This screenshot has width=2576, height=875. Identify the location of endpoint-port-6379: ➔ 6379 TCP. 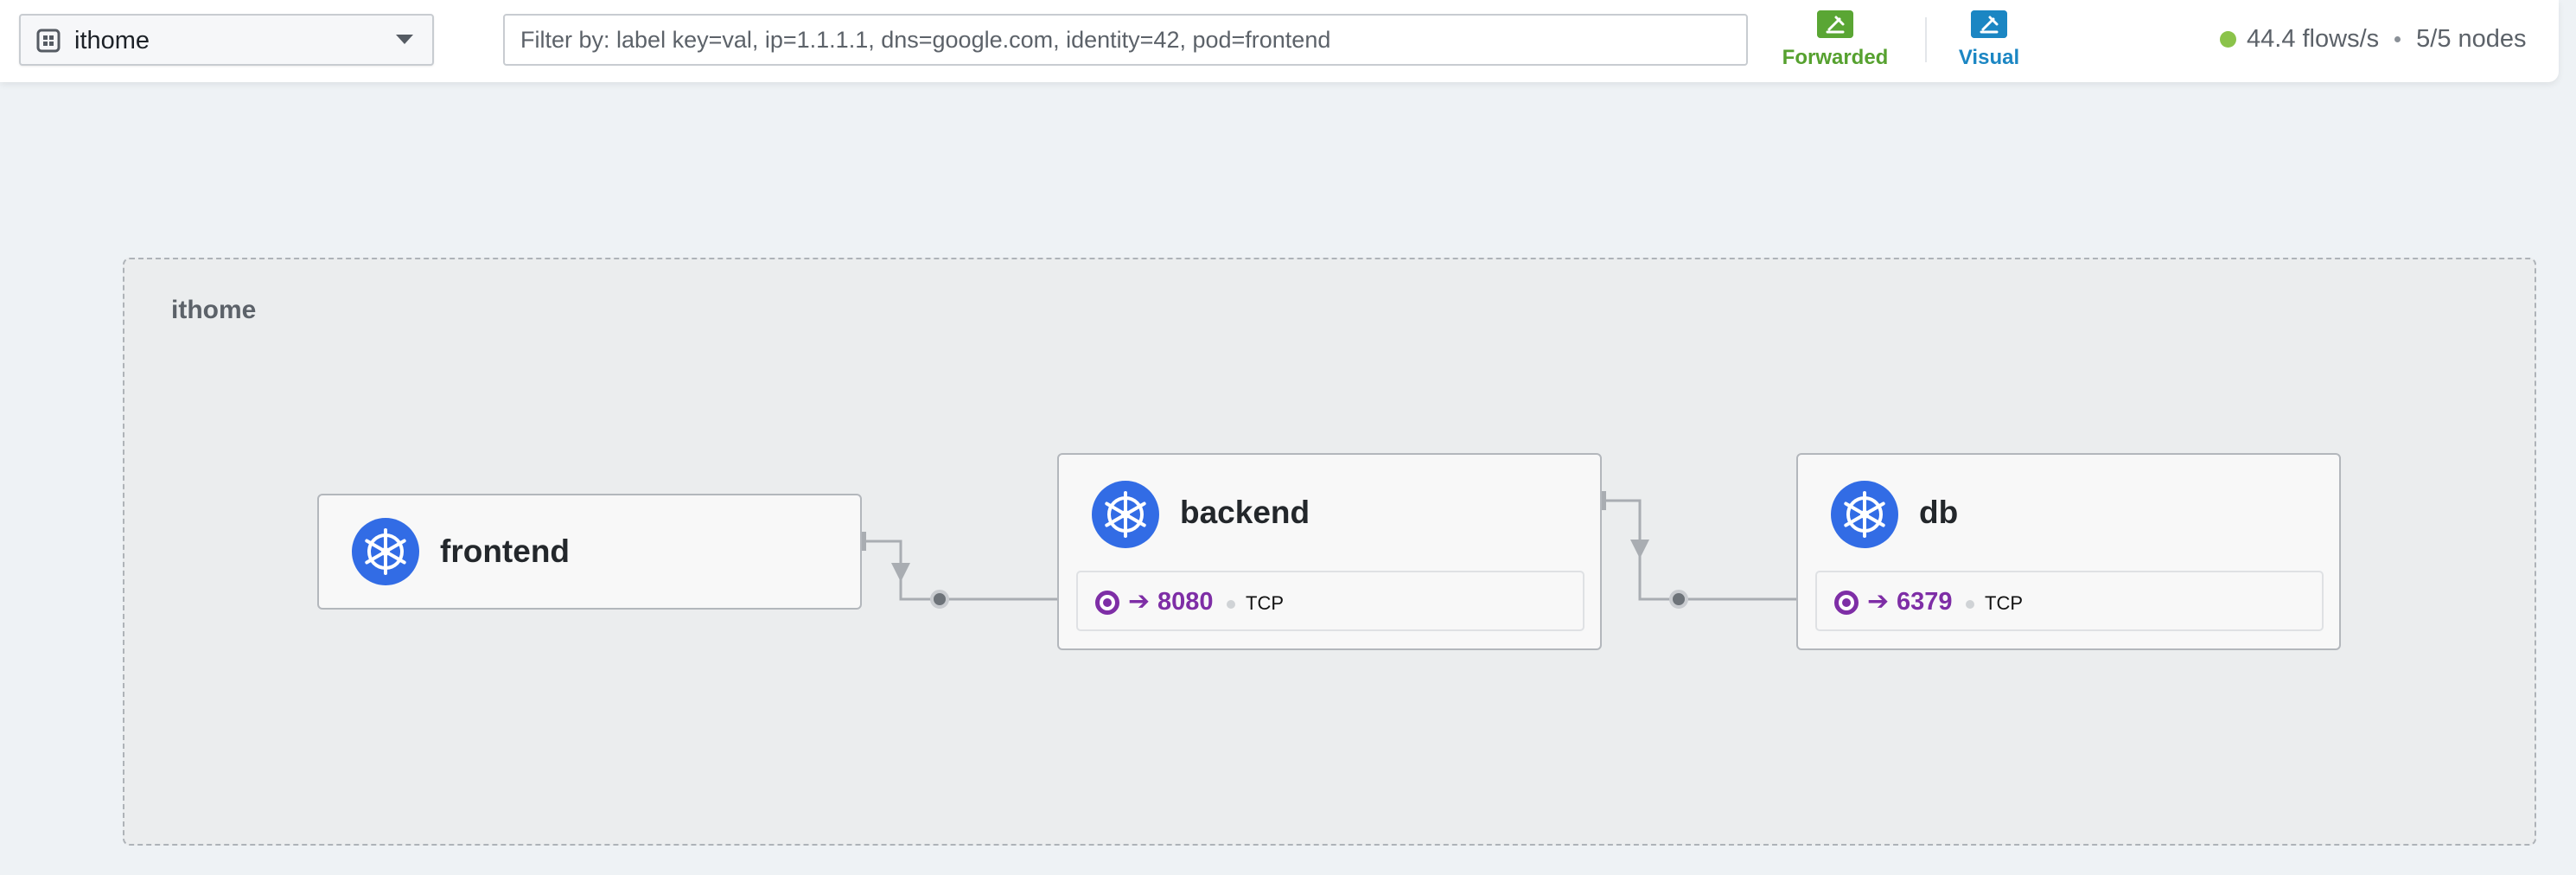
(2069, 601).